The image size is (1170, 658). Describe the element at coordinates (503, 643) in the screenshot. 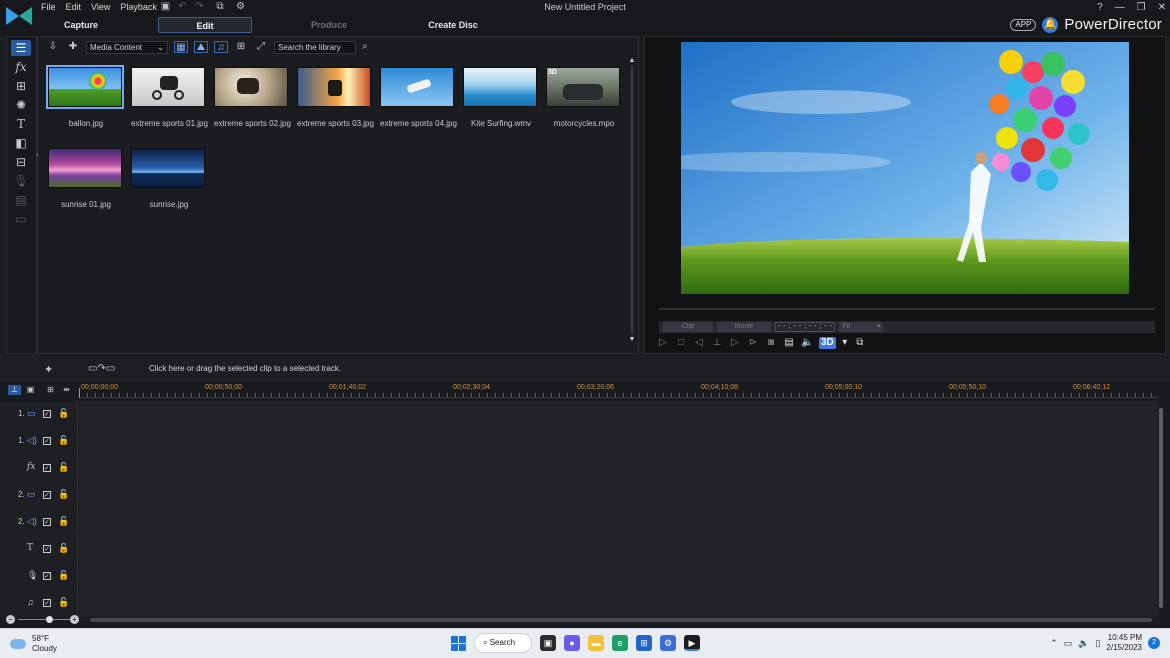

I see `taskbar-search: ⌕ Search` at that location.